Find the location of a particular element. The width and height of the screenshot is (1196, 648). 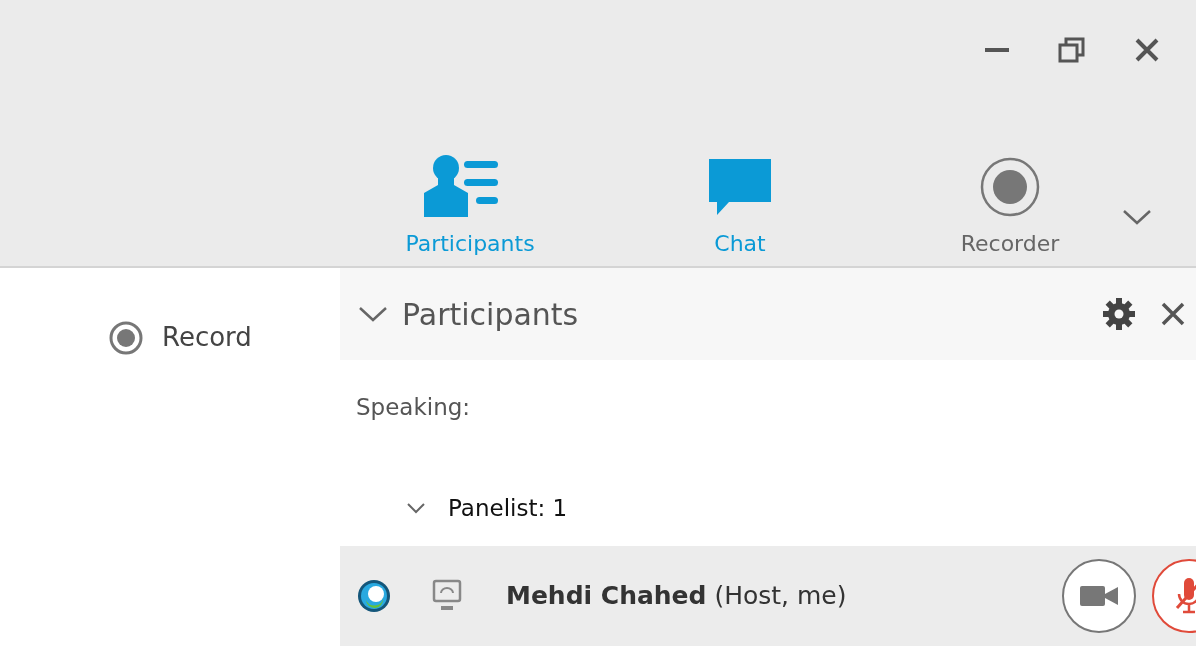

participant-row: Mehdi Chahed (Host, me) is located at coordinates (768, 596).